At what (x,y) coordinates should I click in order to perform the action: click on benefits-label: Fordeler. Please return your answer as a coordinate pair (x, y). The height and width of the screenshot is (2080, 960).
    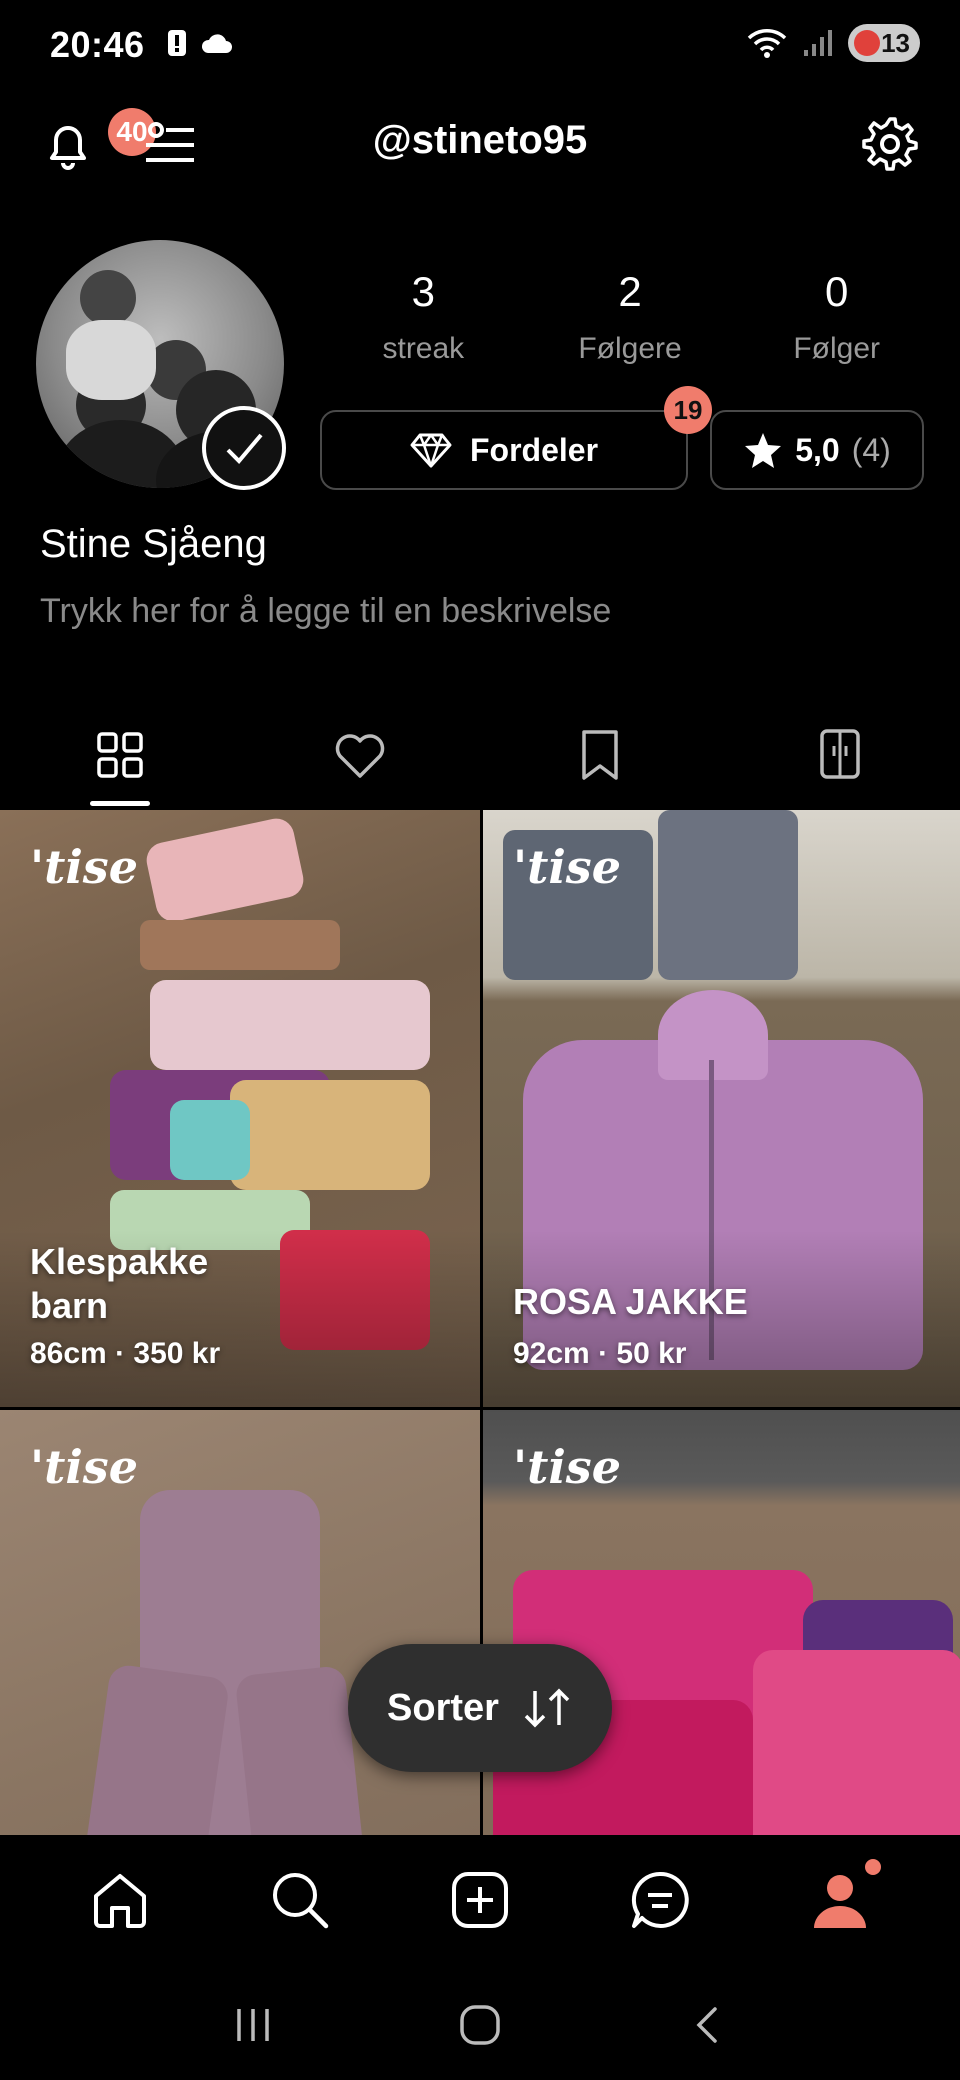
    Looking at the image, I should click on (534, 449).